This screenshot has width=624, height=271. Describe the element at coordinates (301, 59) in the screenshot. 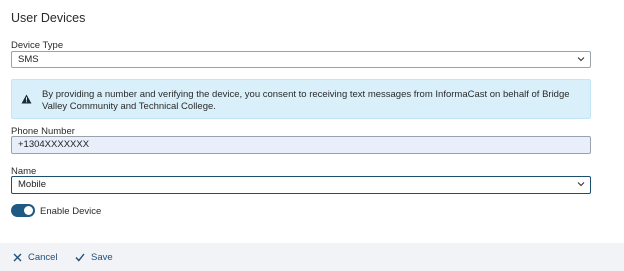

I see `device-type-select: SMS` at that location.